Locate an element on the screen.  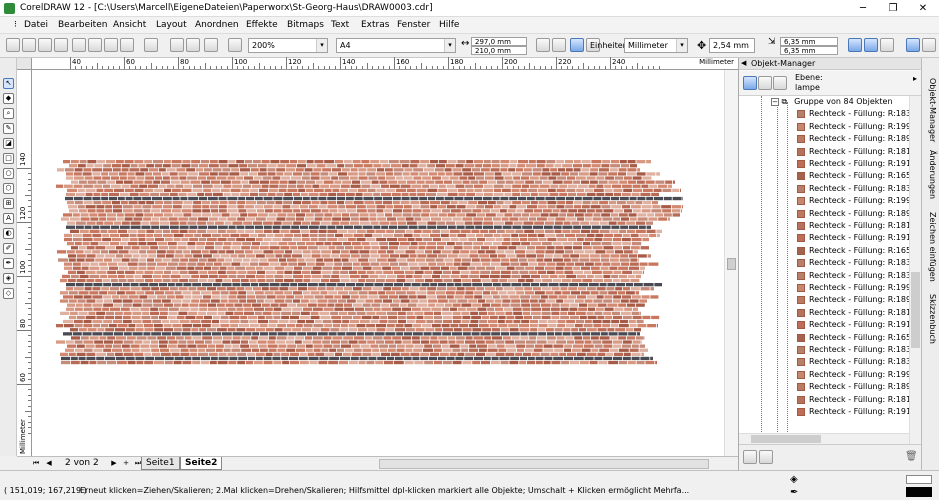
panel-menu-icon: ▸ is located at coordinates (915, 78).